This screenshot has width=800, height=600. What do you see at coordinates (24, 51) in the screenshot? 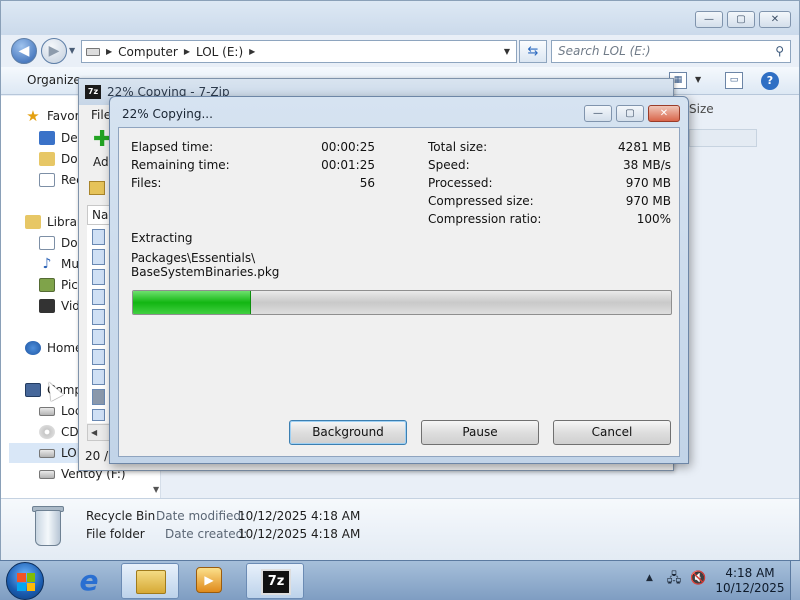
I see `back-button: ◀` at bounding box center [24, 51].